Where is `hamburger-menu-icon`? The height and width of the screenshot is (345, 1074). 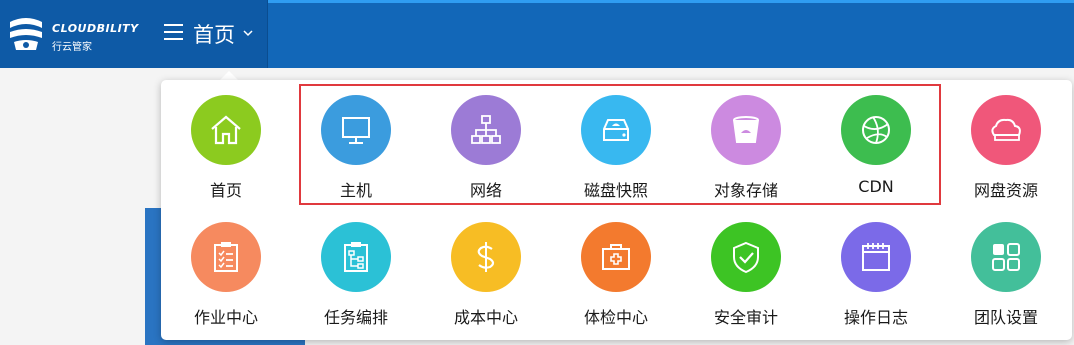 hamburger-menu-icon is located at coordinates (173, 32).